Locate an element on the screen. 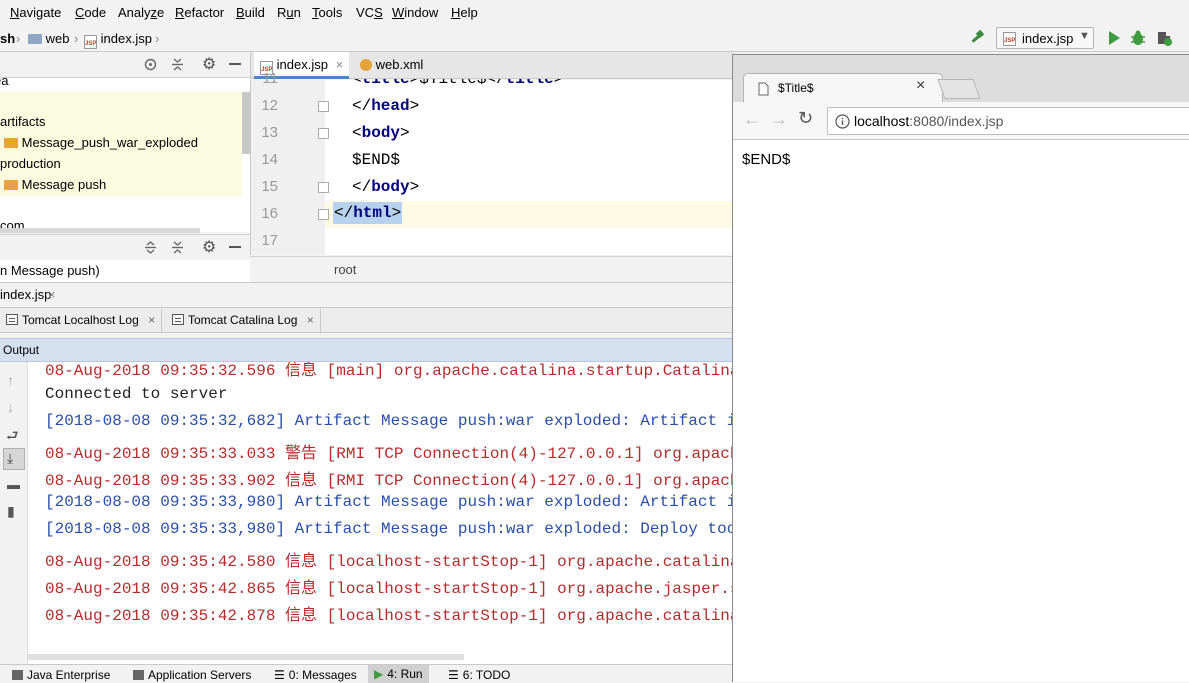 This screenshot has width=1189, height=683. tab-web-xml: web.xml is located at coordinates (391, 65).